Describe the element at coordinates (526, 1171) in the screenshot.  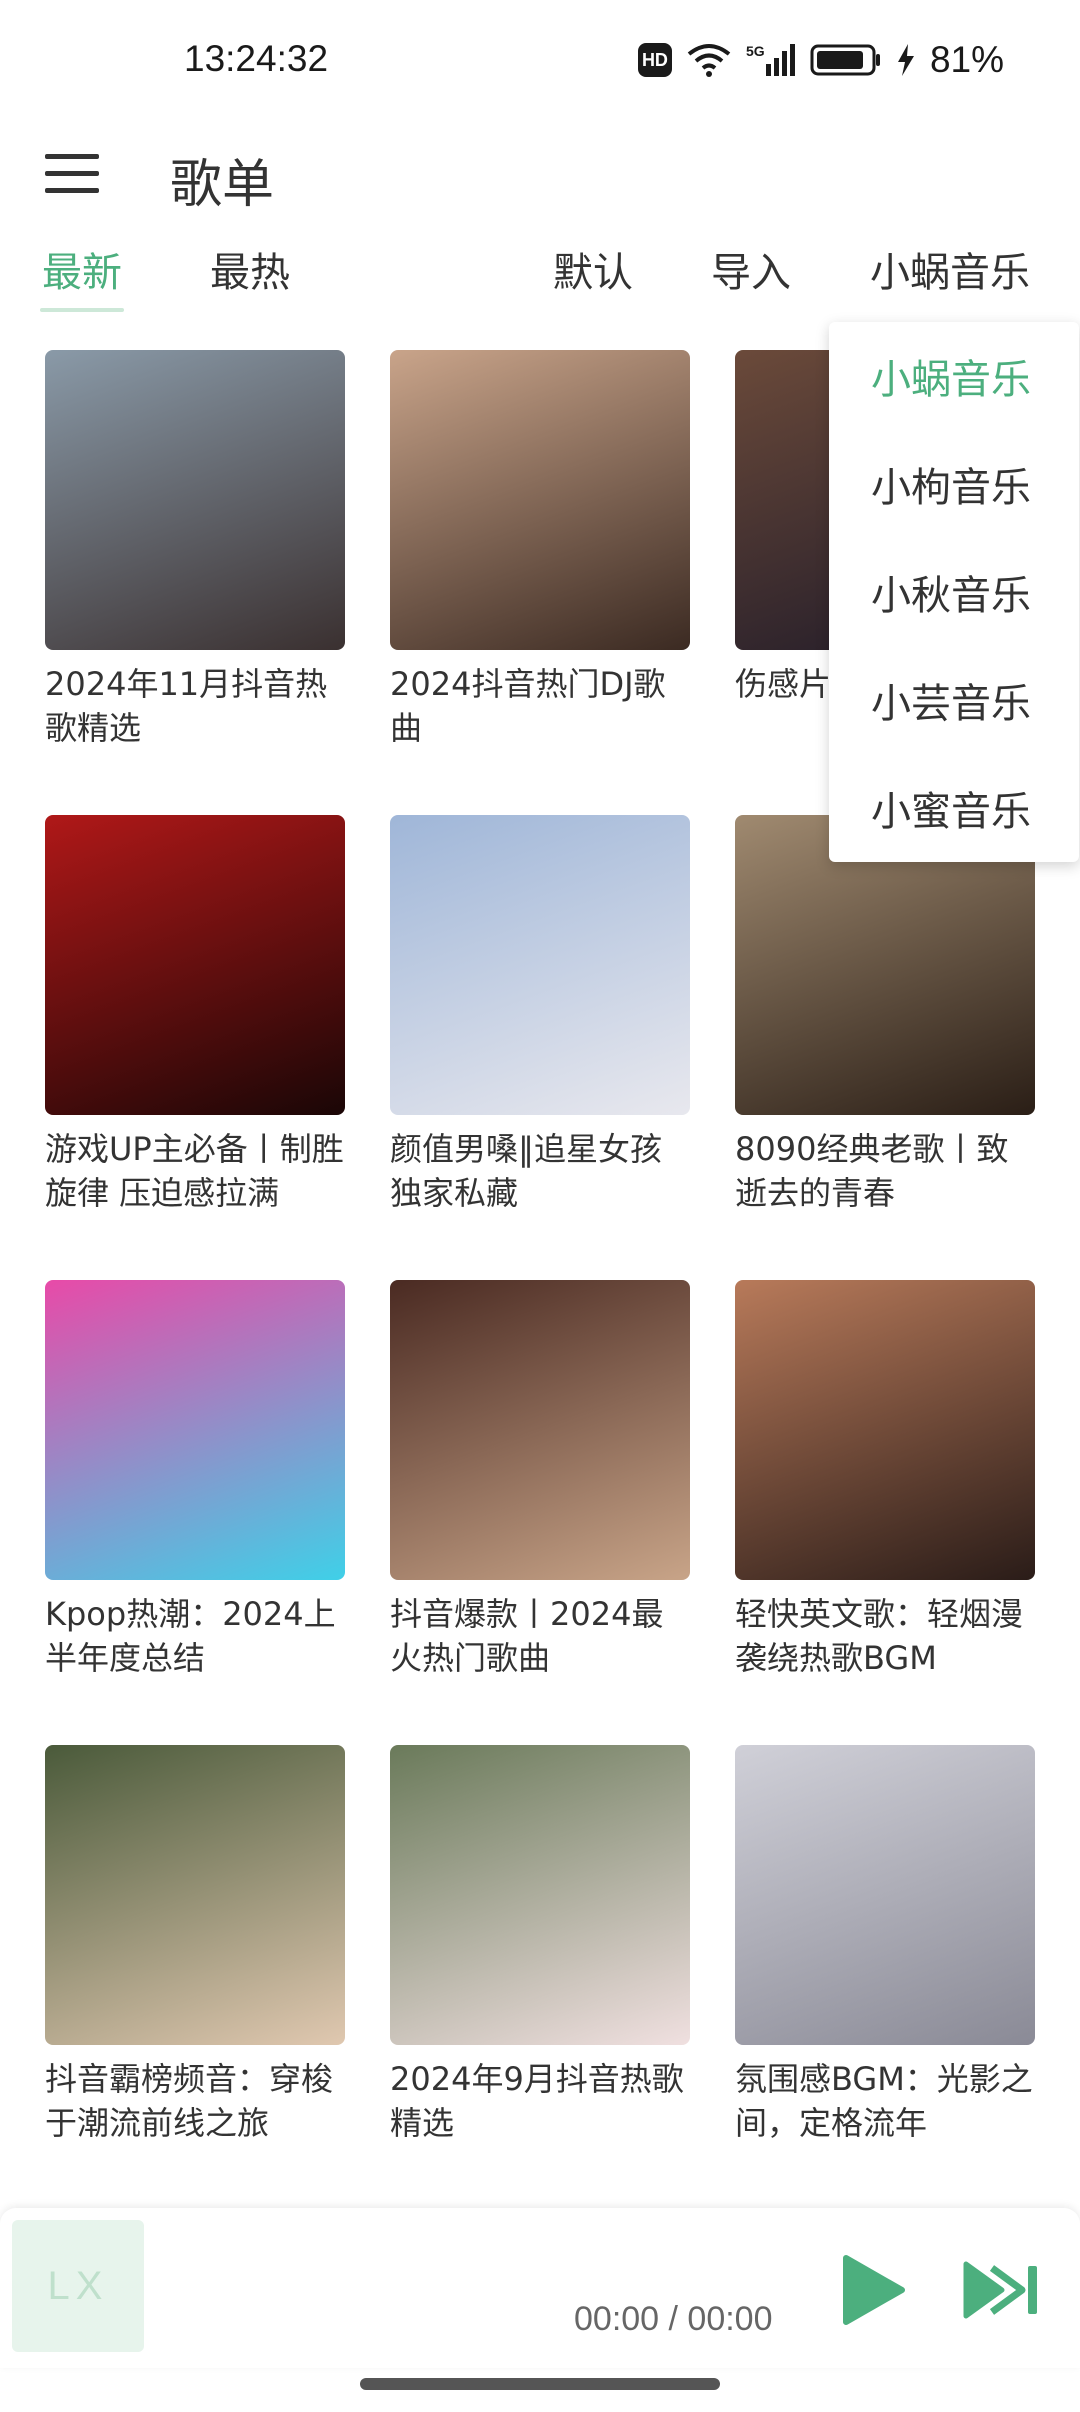
I see `playlist-title: 颜值男嗓‖追星女孩独家私藏` at that location.